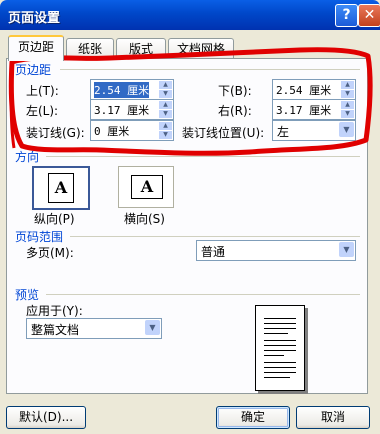  I want to click on landscape-option: A, so click(146, 187).